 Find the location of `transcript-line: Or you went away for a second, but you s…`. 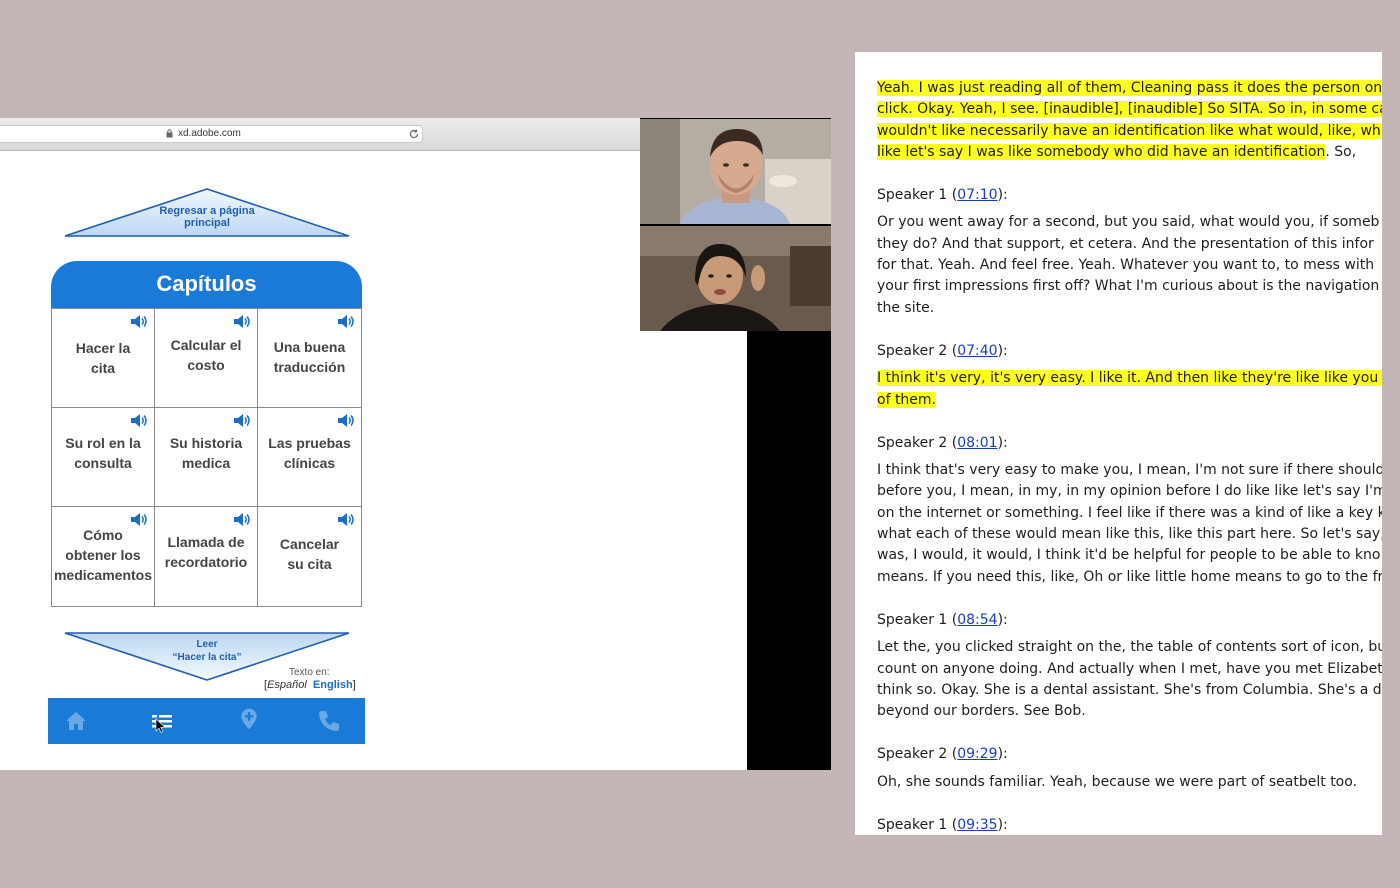

transcript-line: Or you went away for a second, but you s… is located at coordinates (1129, 222).